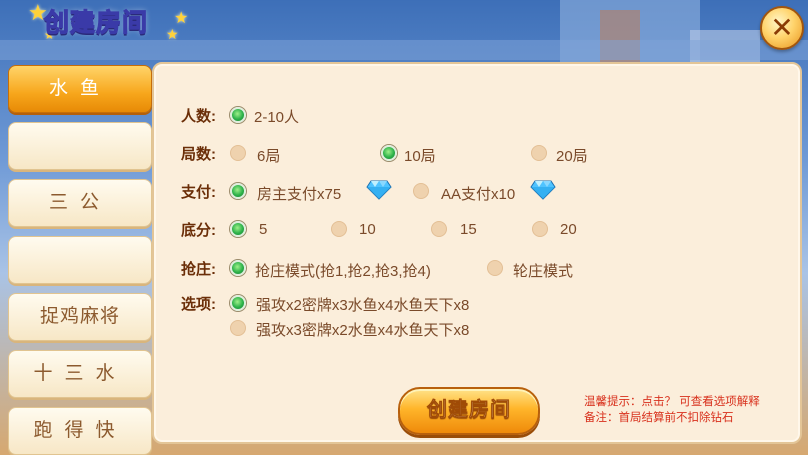 The width and height of the screenshot is (808, 455). Describe the element at coordinates (478, 193) in the screenshot. I see `payment-option-aa: AA支付x10` at that location.